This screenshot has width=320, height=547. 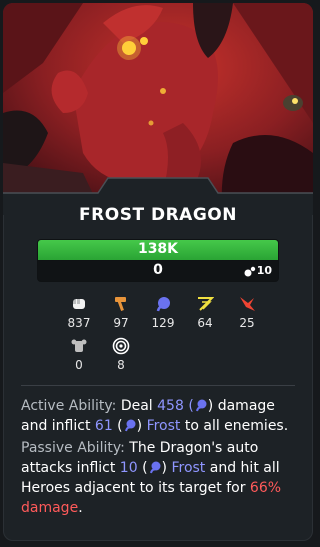 I want to click on stat-armor-value: 0, so click(x=79, y=365).